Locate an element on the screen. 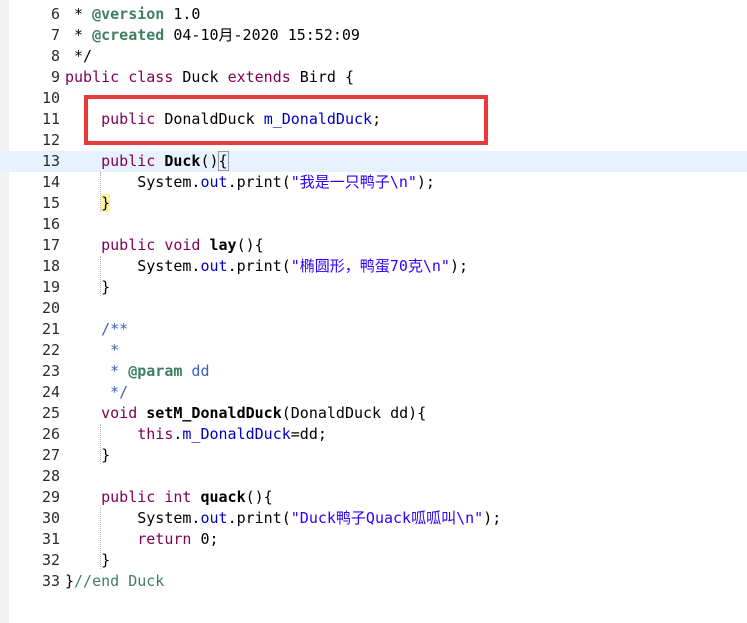 The image size is (747, 623). code-line: 20 is located at coordinates (373, 308).